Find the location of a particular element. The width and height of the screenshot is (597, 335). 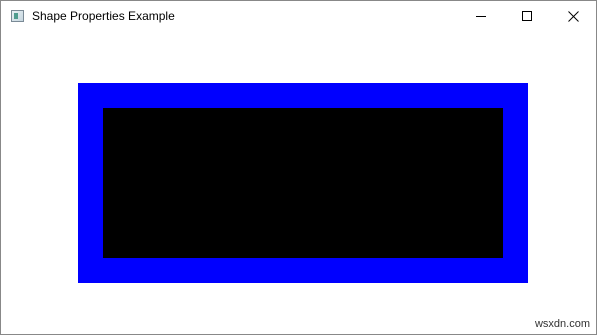

close-icon is located at coordinates (573, 16).